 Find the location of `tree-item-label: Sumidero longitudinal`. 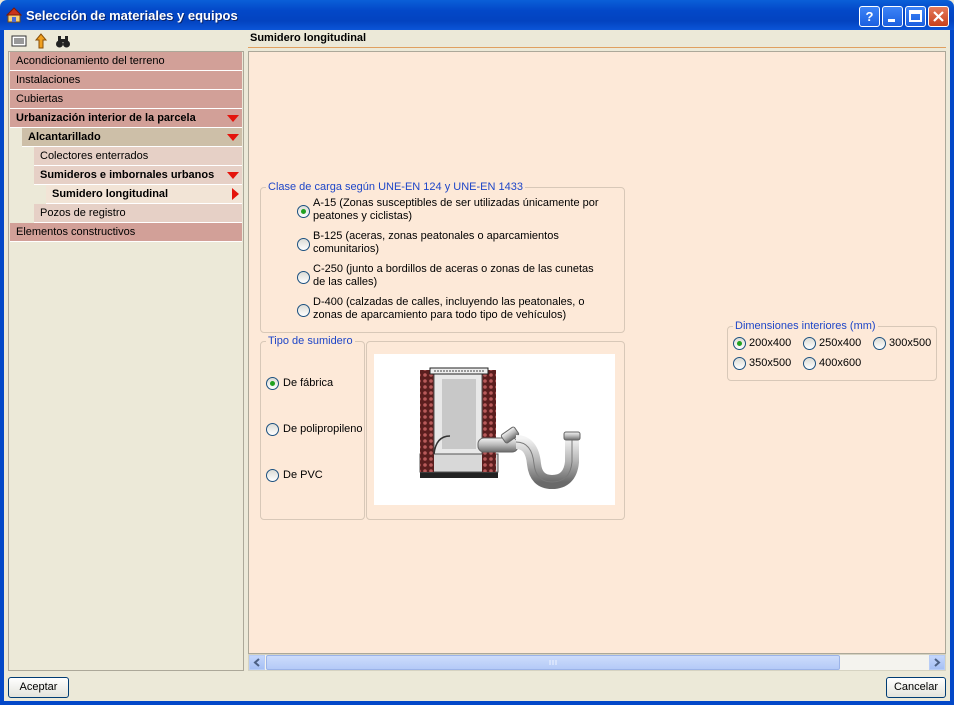

tree-item-label: Sumidero longitudinal is located at coordinates (110, 194).